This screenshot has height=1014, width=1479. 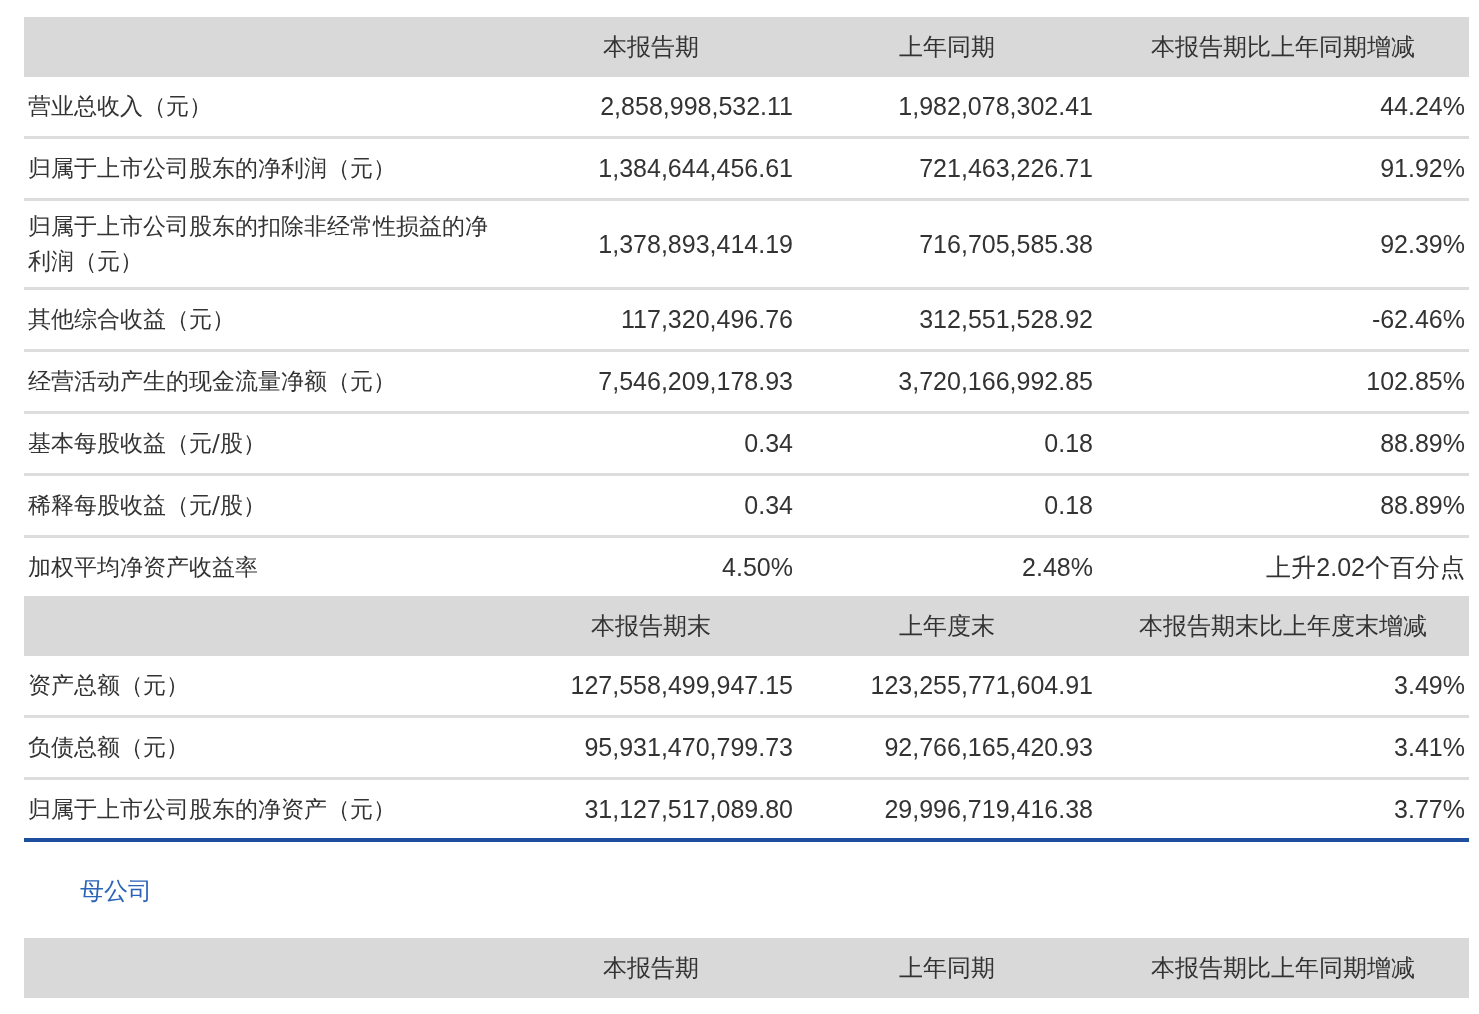 I want to click on table-cell: 95,931,470,799.73, so click(x=688, y=747).